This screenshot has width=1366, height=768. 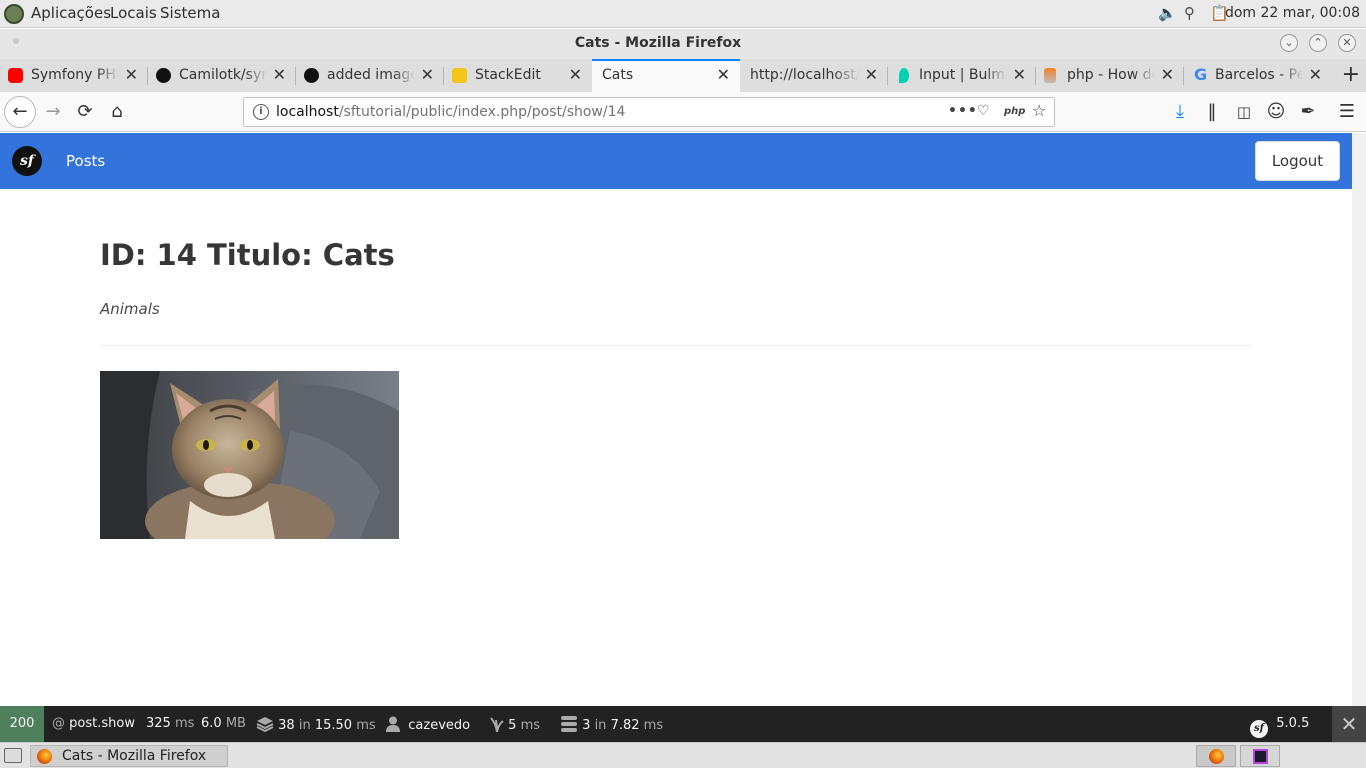 What do you see at coordinates (102, 723) in the screenshot?
I see `route-name: post.show` at bounding box center [102, 723].